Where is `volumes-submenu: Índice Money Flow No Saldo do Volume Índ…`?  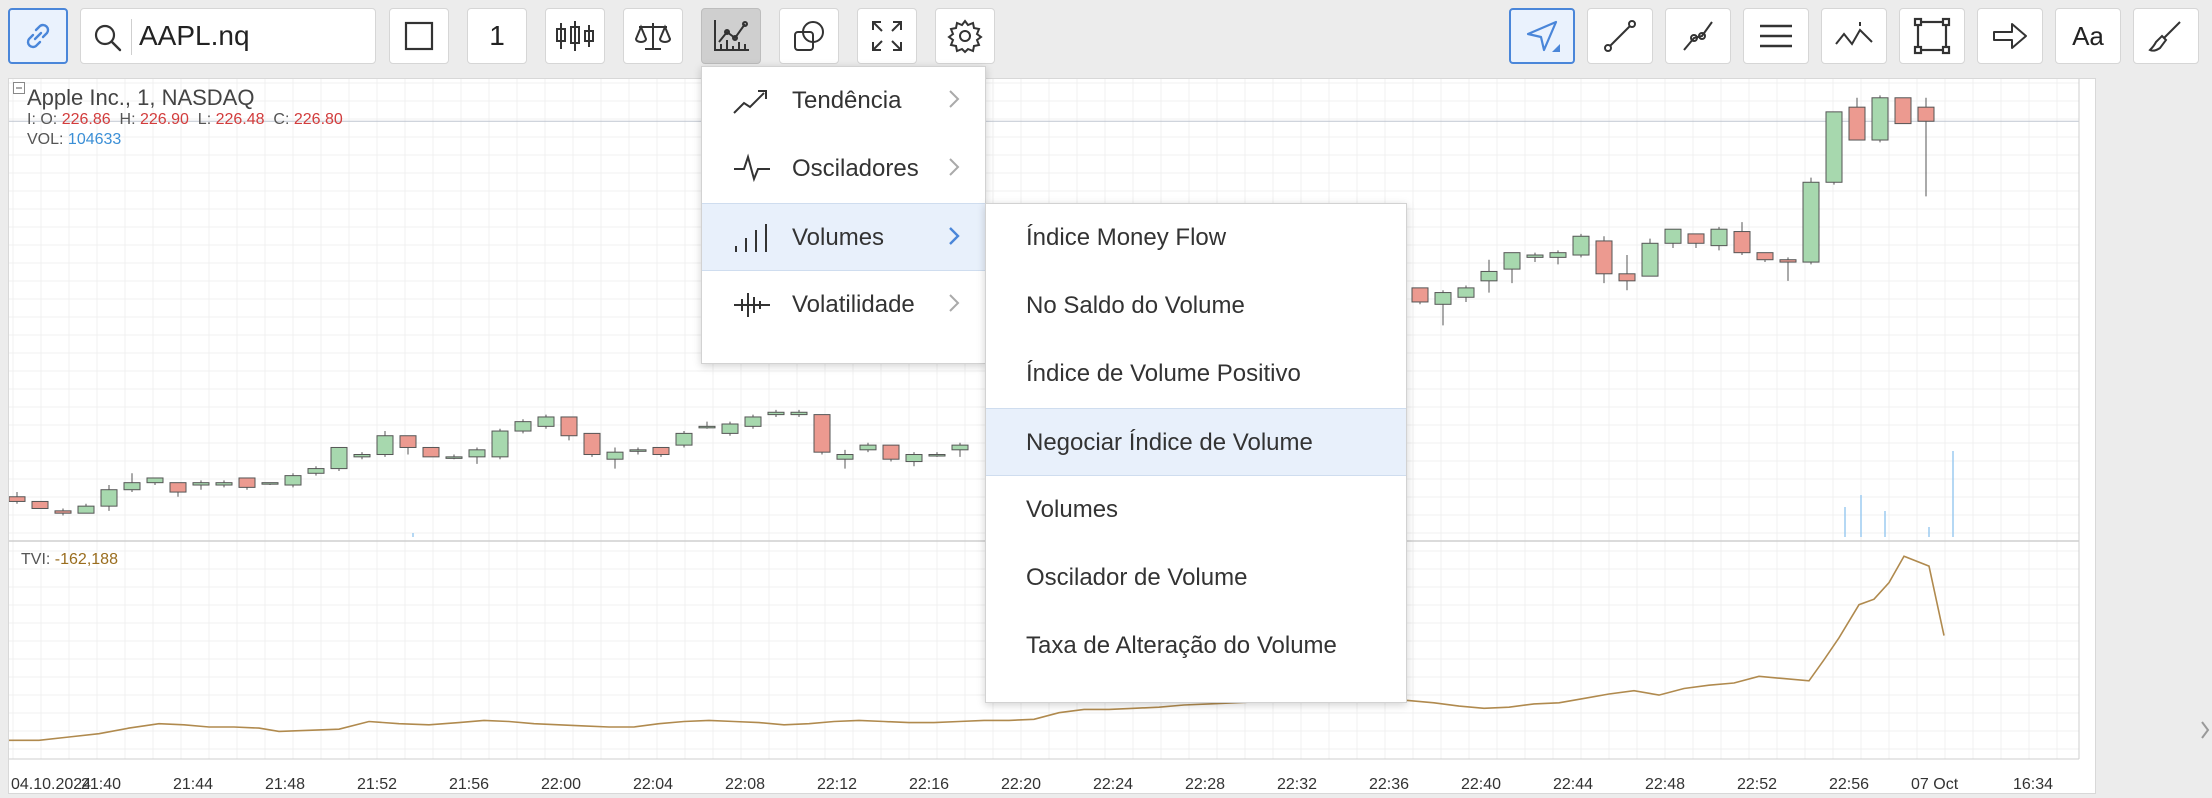
volumes-submenu: Índice Money Flow No Saldo do Volume Índ… is located at coordinates (1196, 453).